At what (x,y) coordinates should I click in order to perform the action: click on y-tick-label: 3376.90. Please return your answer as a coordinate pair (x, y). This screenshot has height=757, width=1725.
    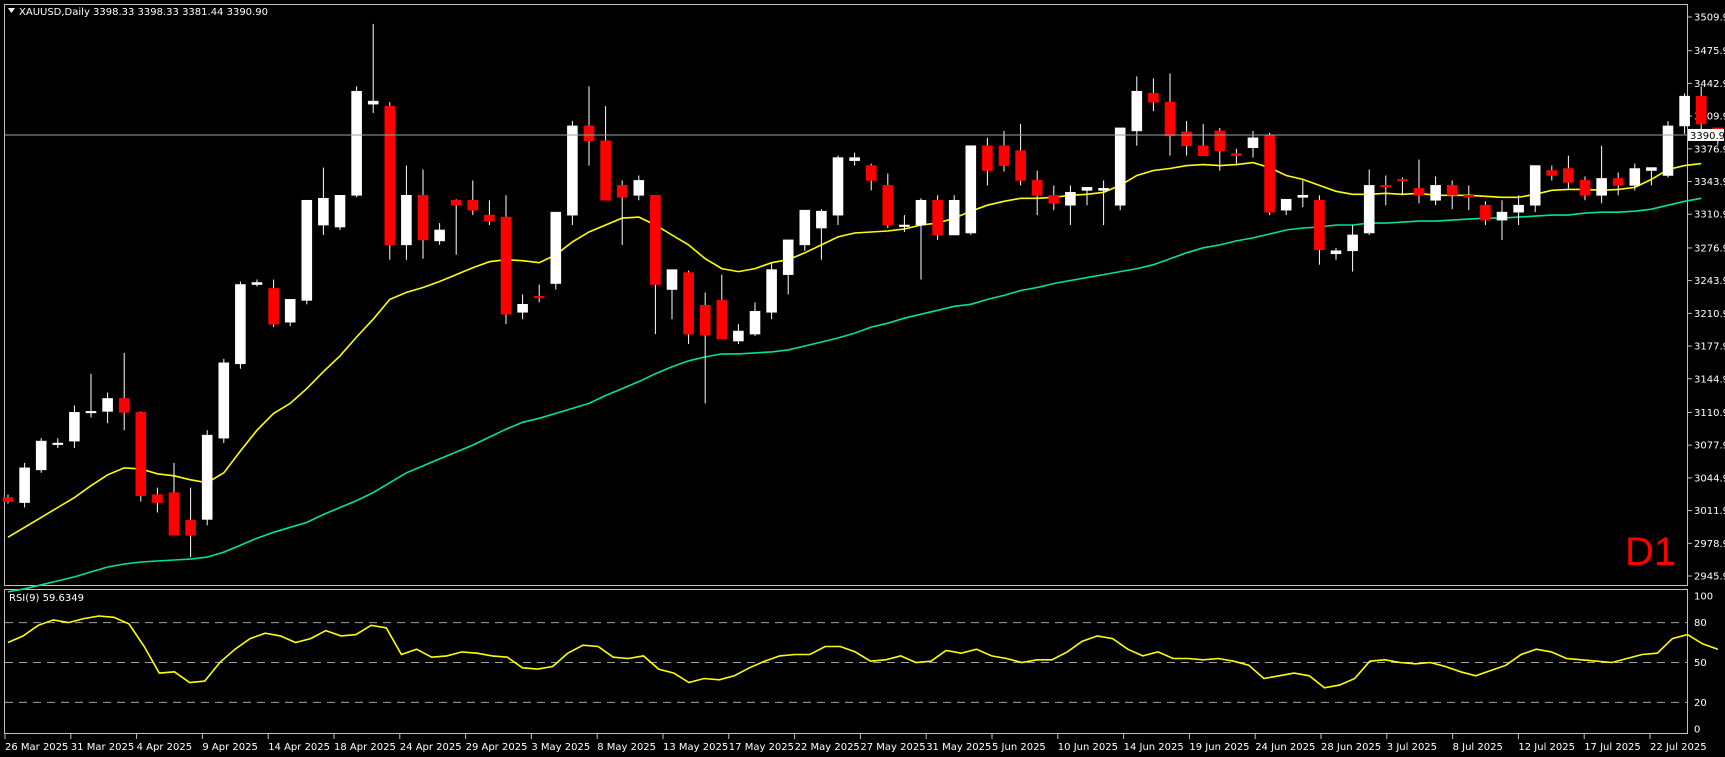
    Looking at the image, I should click on (1709, 149).